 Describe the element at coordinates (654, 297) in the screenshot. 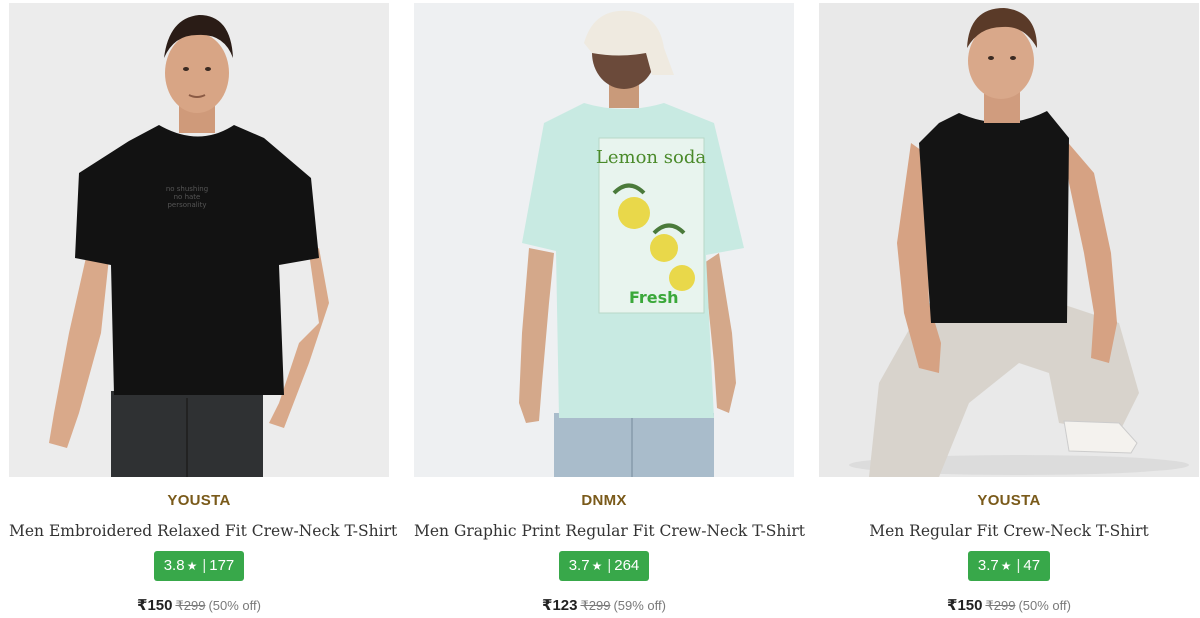

I see `svg-text: Fresh` at that location.